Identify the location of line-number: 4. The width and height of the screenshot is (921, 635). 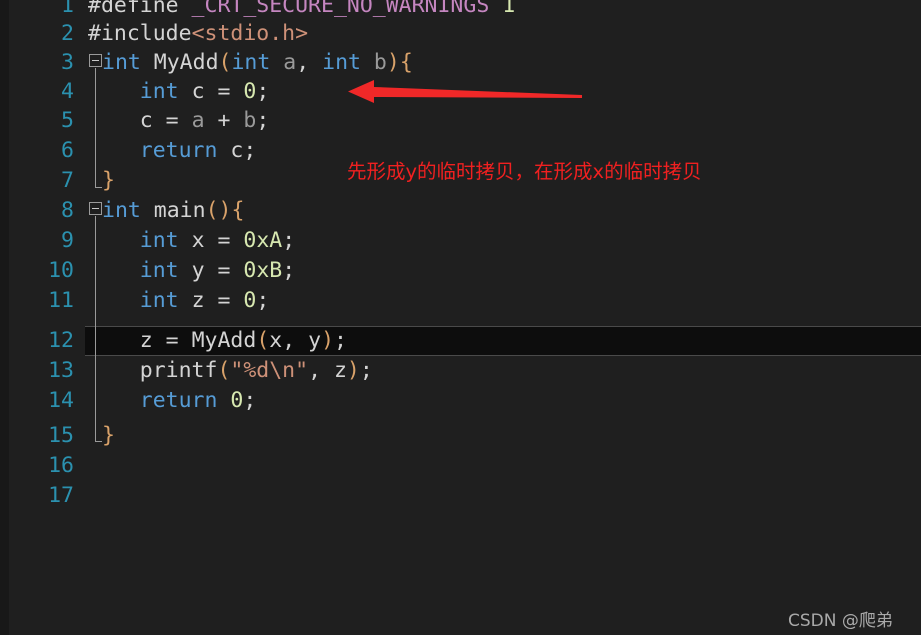
(67, 91).